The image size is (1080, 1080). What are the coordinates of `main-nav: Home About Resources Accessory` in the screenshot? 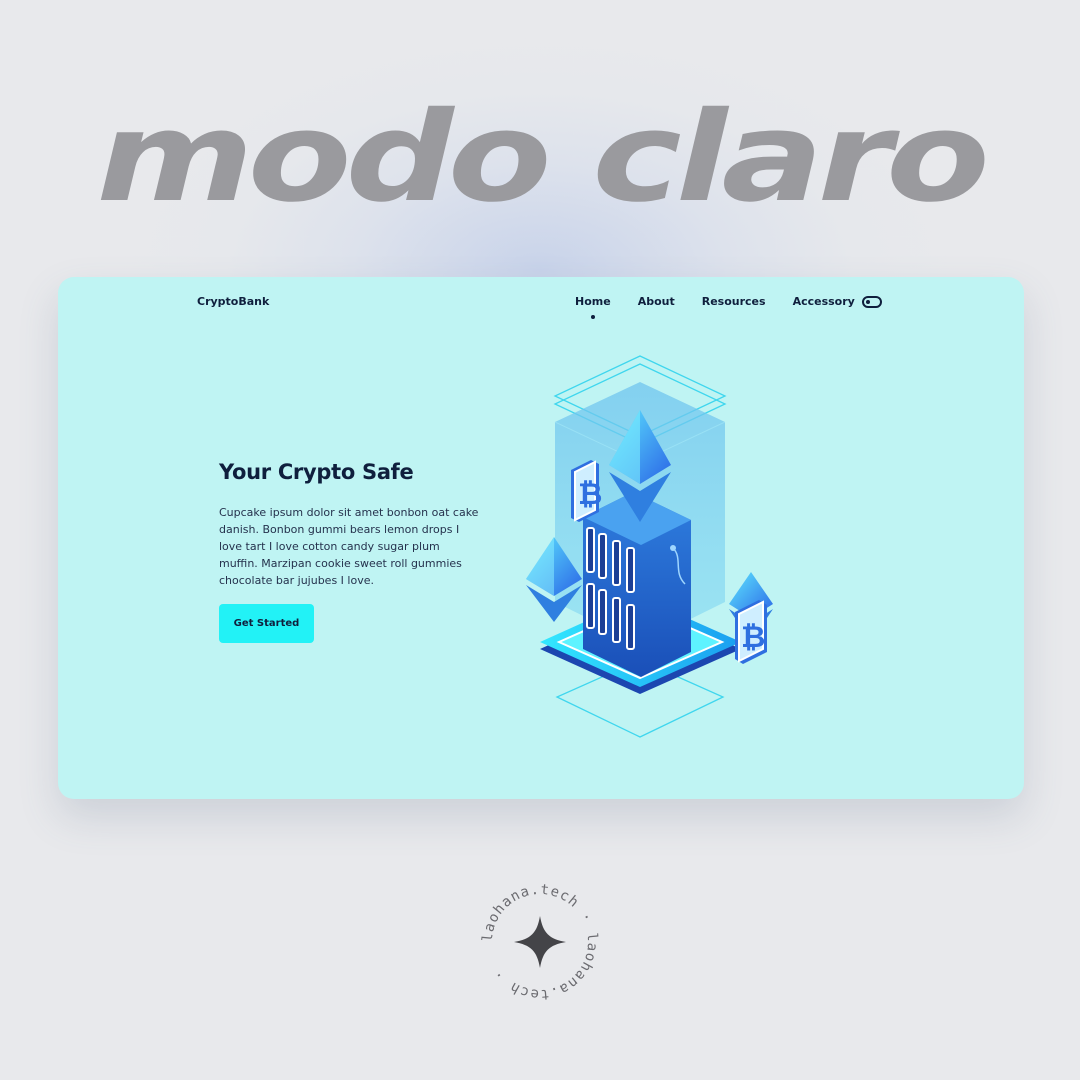 It's located at (728, 307).